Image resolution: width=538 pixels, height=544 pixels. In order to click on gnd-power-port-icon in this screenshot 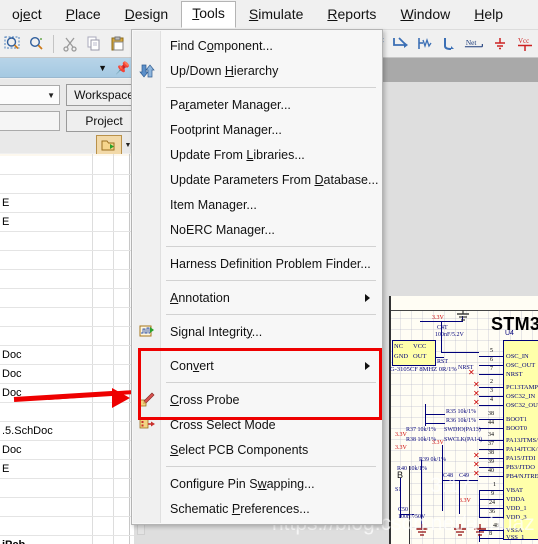, I will do `click(500, 44)`.